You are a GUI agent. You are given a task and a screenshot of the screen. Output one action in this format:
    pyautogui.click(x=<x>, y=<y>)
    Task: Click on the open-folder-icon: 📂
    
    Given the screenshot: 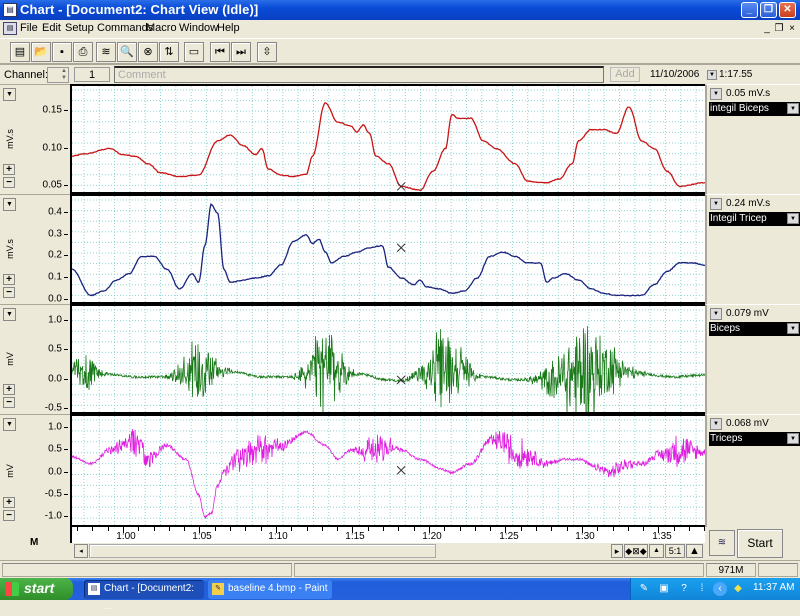 What is the action you would take?
    pyautogui.click(x=41, y=52)
    